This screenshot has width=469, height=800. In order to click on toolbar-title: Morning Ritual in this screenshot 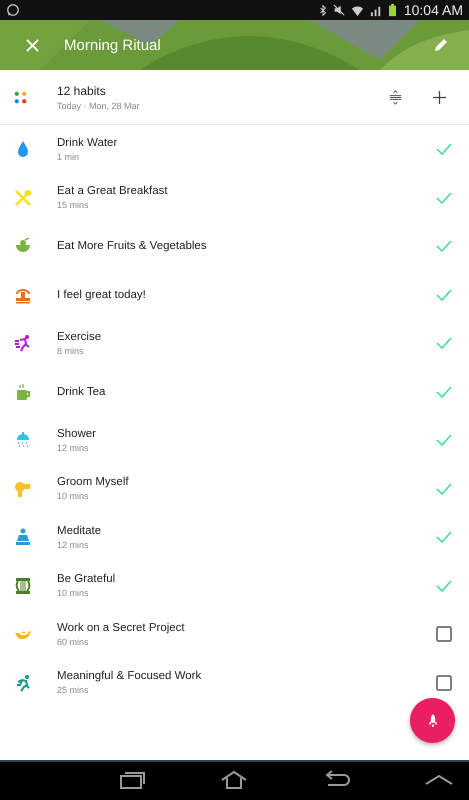, I will do `click(113, 45)`.